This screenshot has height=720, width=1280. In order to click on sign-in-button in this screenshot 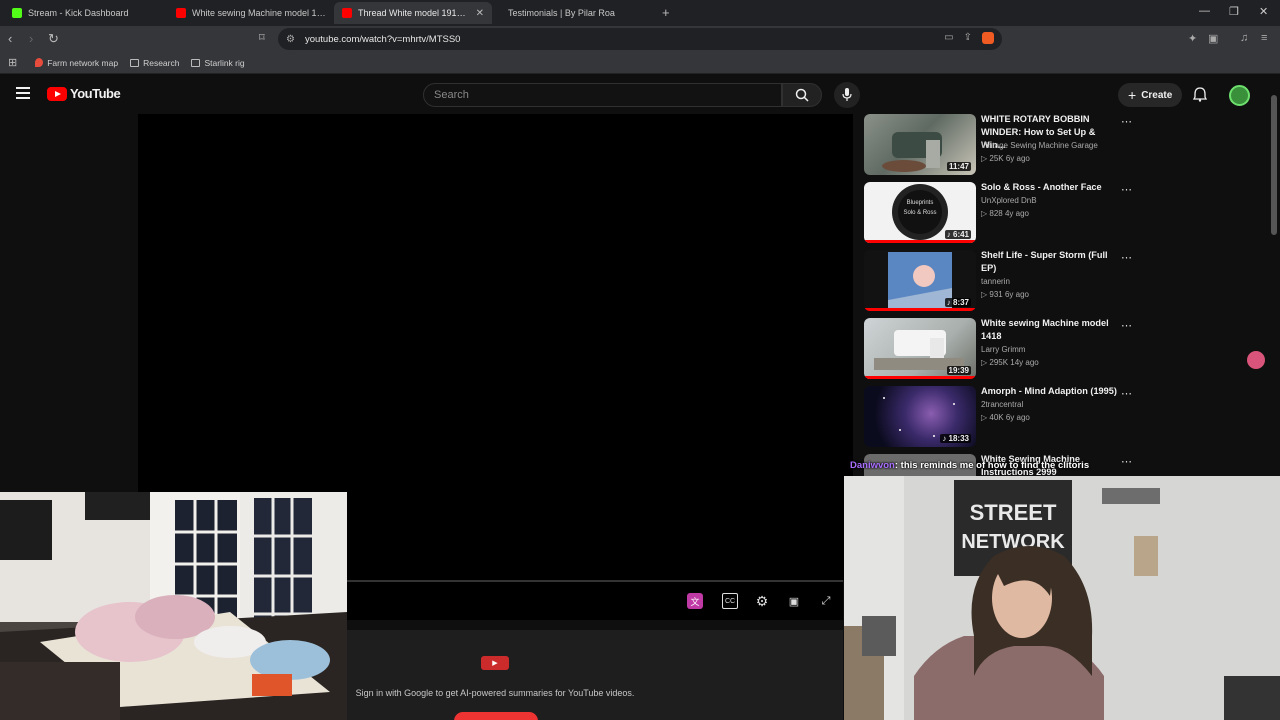, I will do `click(496, 716)`.